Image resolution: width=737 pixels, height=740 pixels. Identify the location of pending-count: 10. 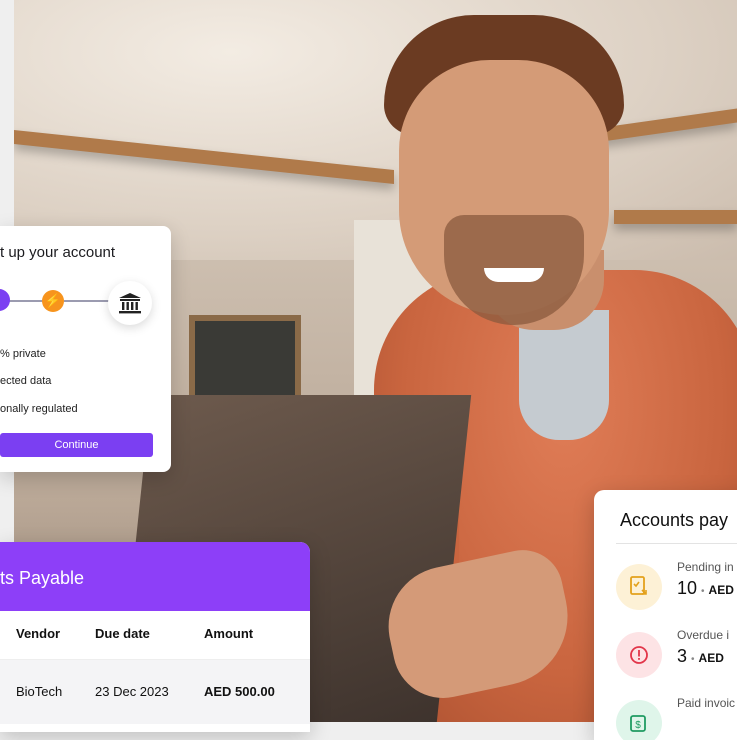
(687, 588).